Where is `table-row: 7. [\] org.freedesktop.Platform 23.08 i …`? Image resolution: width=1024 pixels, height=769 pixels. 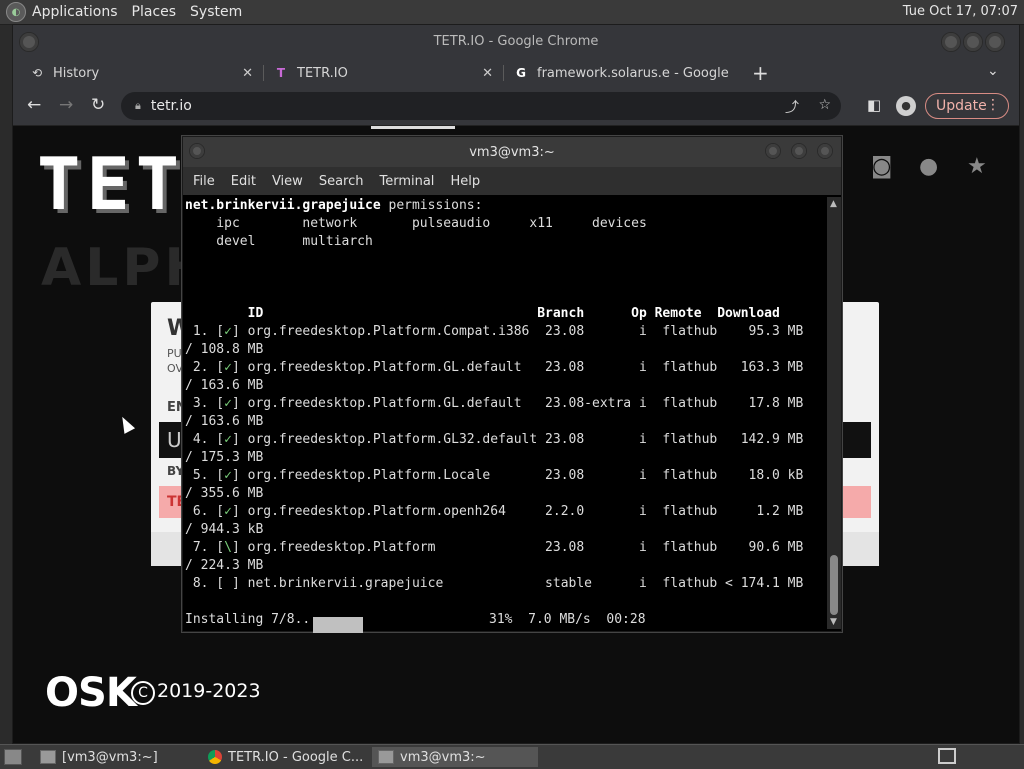
table-row: 7. [\] org.freedesktop.Platform 23.08 i … is located at coordinates (494, 548).